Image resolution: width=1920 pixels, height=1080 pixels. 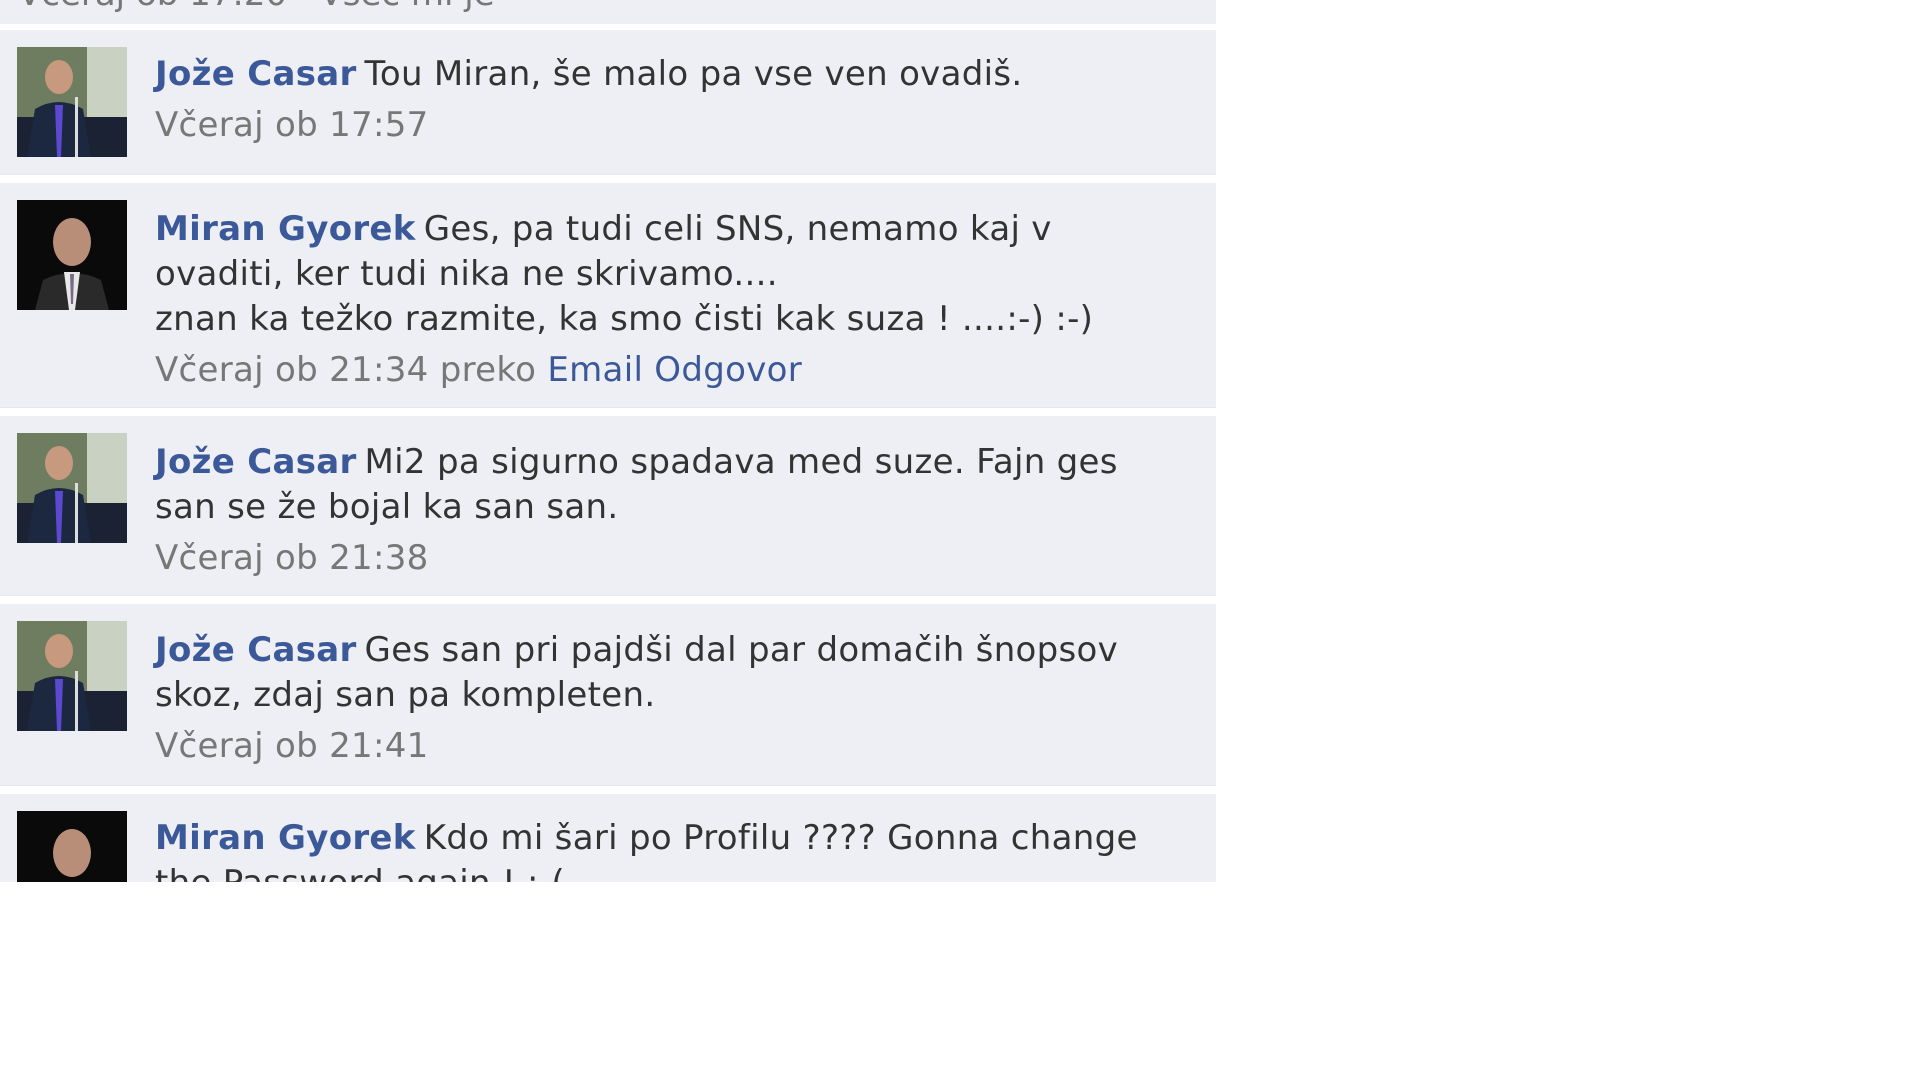 What do you see at coordinates (405, 695) in the screenshot?
I see `comment-message-line: skoz, zdaj san pa kompleten.` at bounding box center [405, 695].